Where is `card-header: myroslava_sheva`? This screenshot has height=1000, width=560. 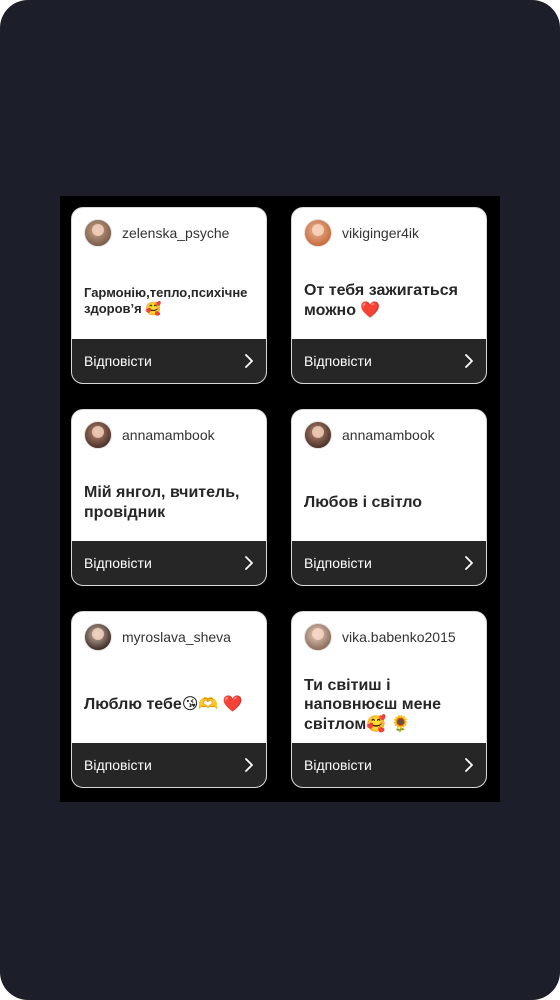
card-header: myroslava_sheva is located at coordinates (171, 637).